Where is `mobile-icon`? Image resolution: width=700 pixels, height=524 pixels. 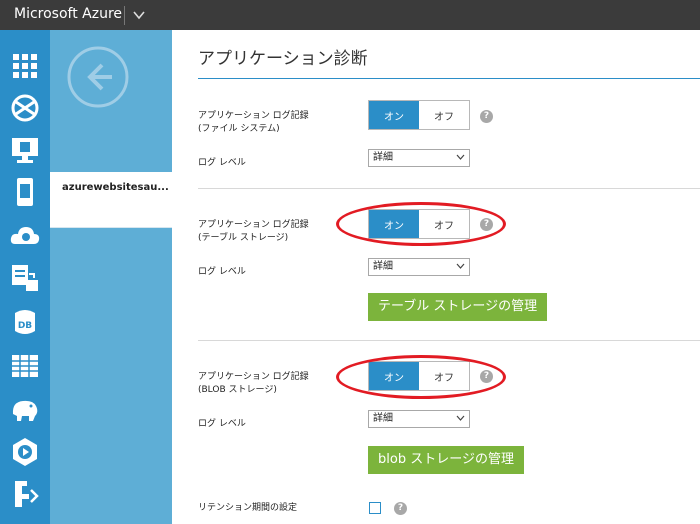
mobile-icon is located at coordinates (25, 192).